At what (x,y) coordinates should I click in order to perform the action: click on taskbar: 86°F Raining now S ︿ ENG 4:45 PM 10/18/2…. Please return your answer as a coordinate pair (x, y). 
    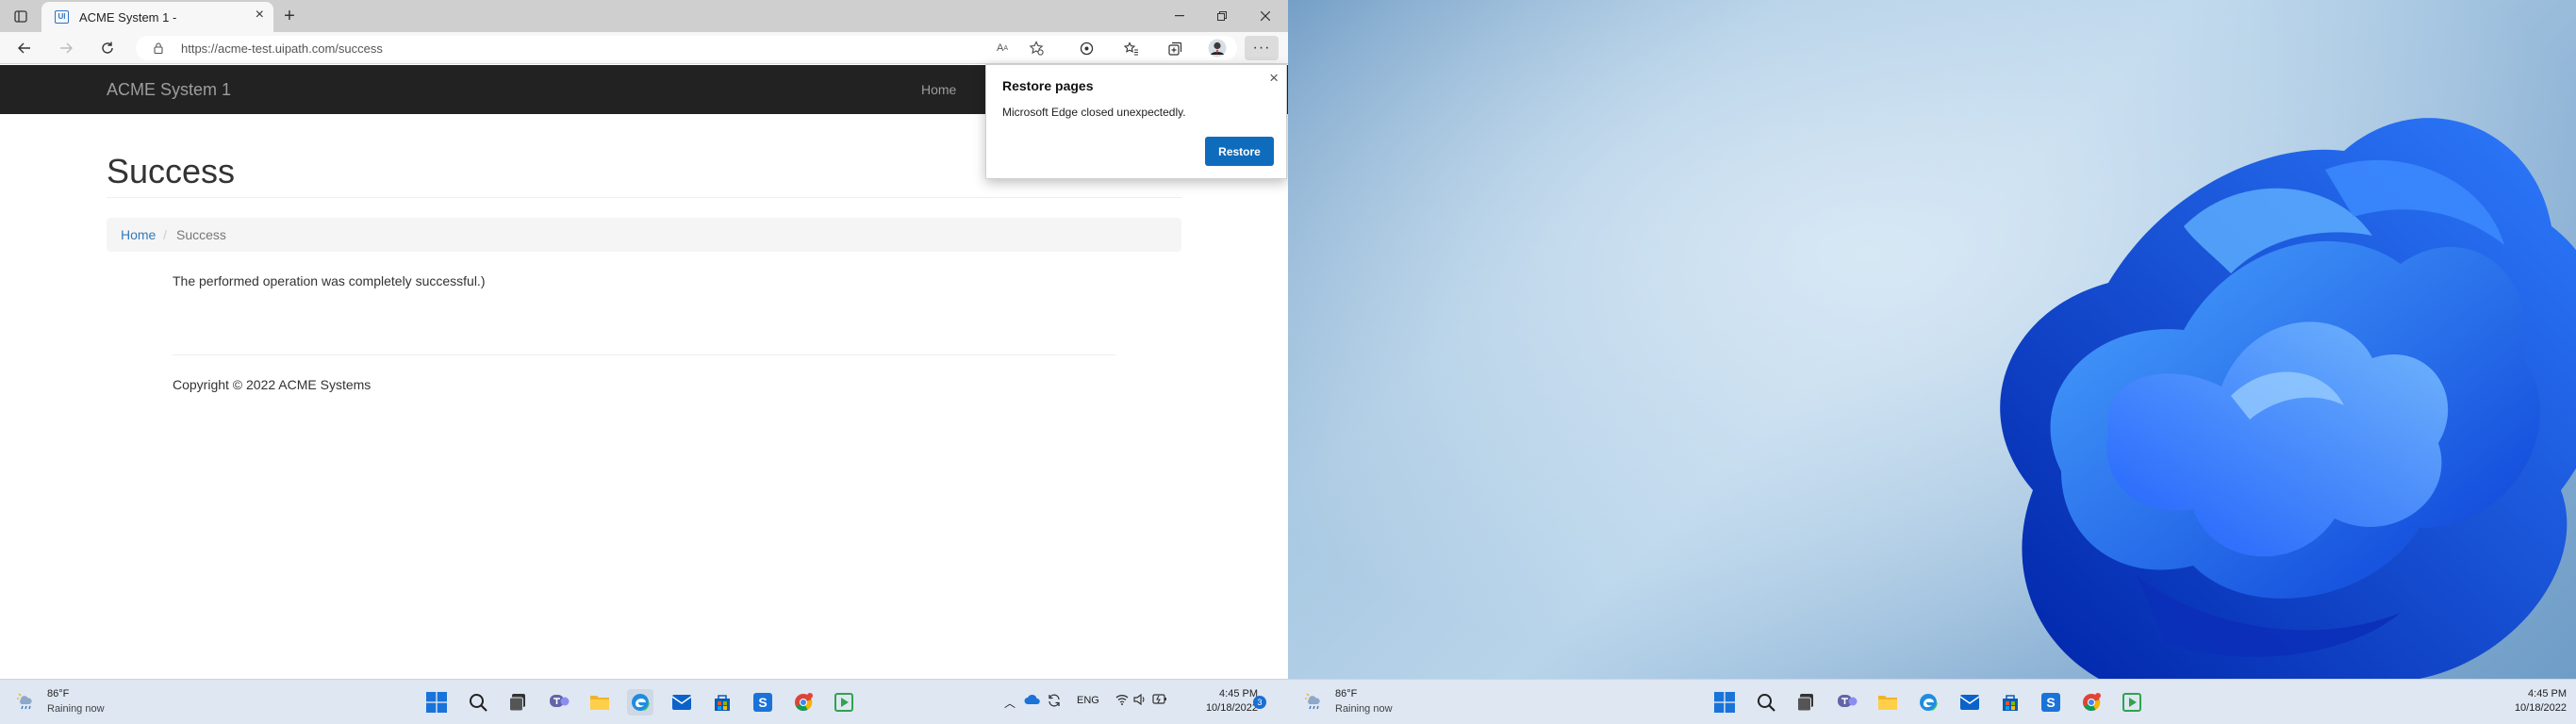
    Looking at the image, I should click on (644, 701).